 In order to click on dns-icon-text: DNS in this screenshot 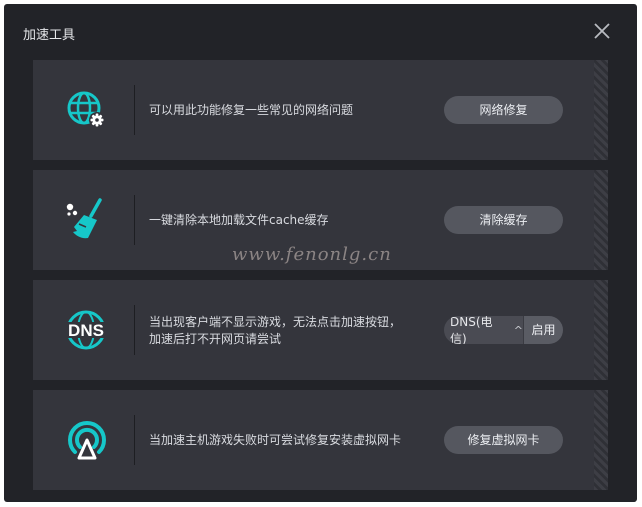, I will do `click(86, 330)`.